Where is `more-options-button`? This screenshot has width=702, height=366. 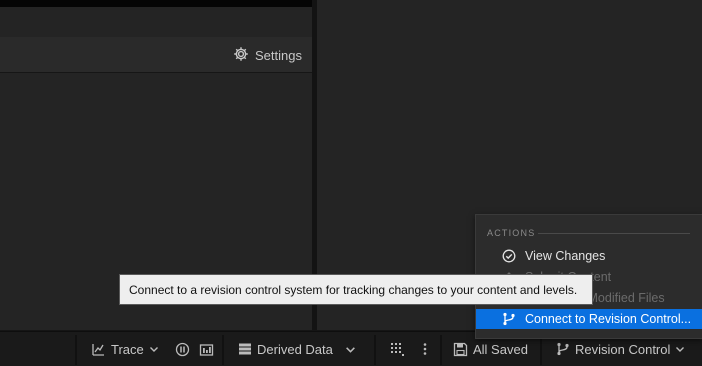 more-options-button is located at coordinates (425, 349).